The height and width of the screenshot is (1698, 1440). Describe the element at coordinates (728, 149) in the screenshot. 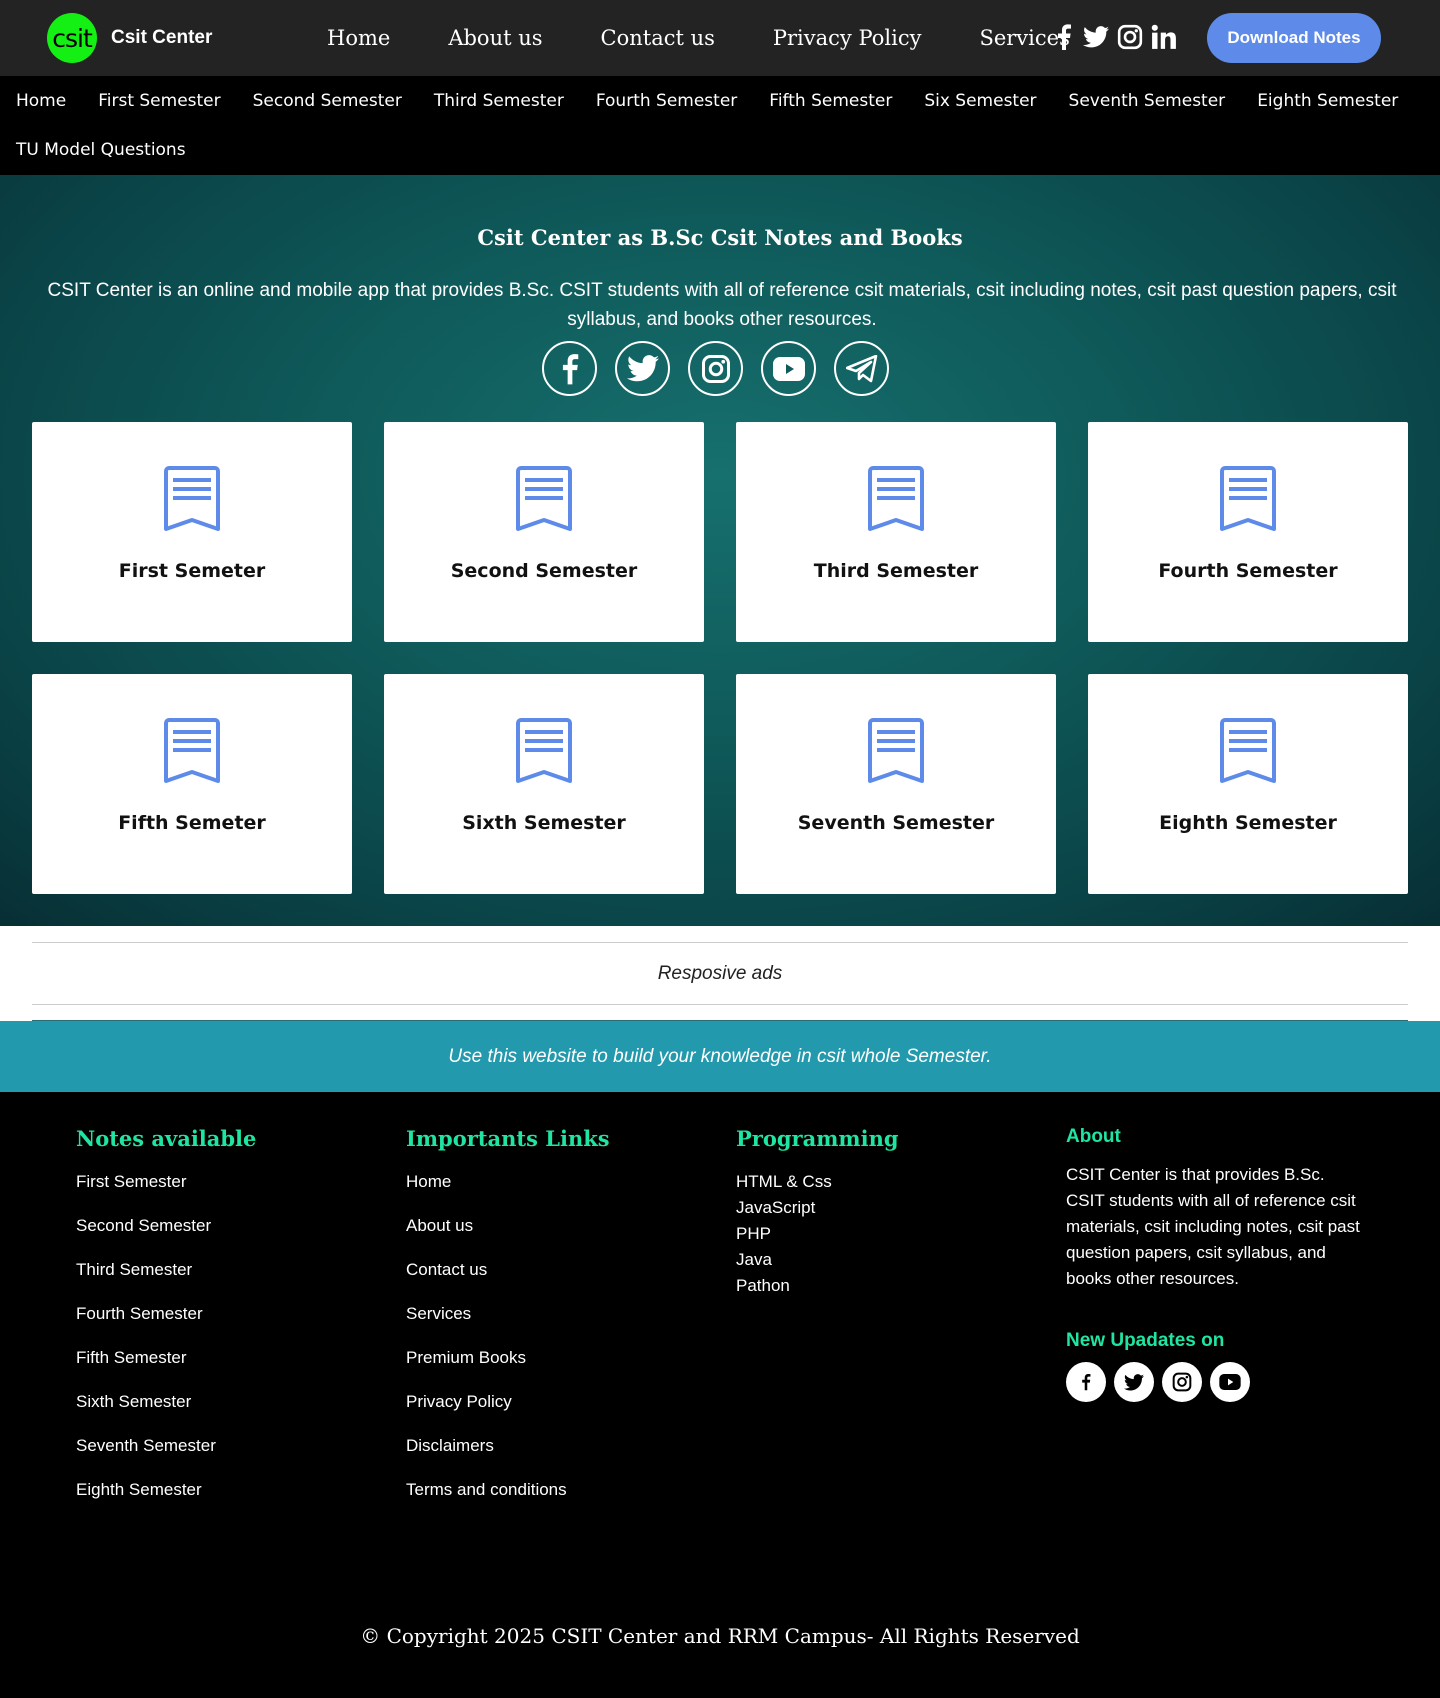

I see `semester-menu-row: TU Model Questions` at that location.